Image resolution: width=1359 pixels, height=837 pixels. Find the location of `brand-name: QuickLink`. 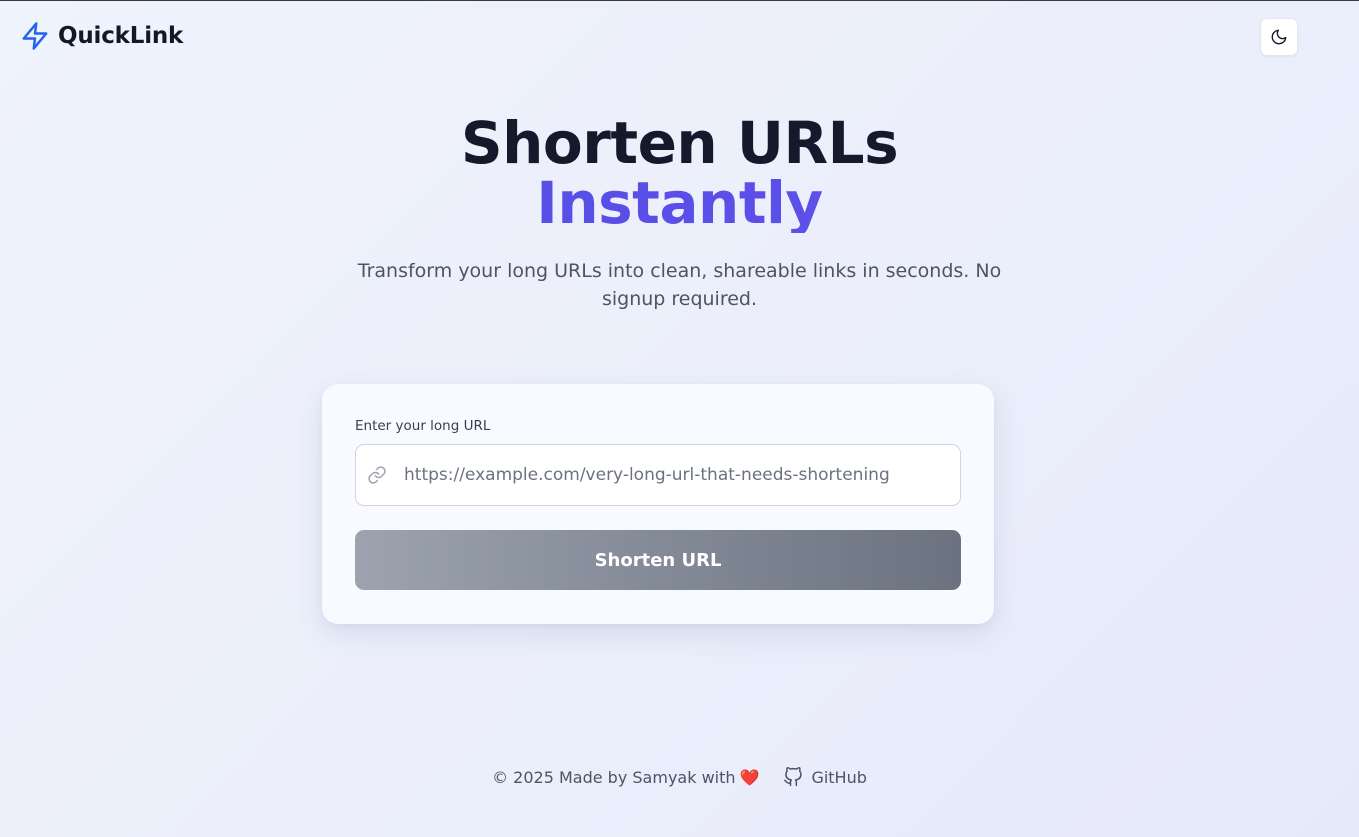

brand-name: QuickLink is located at coordinates (121, 36).